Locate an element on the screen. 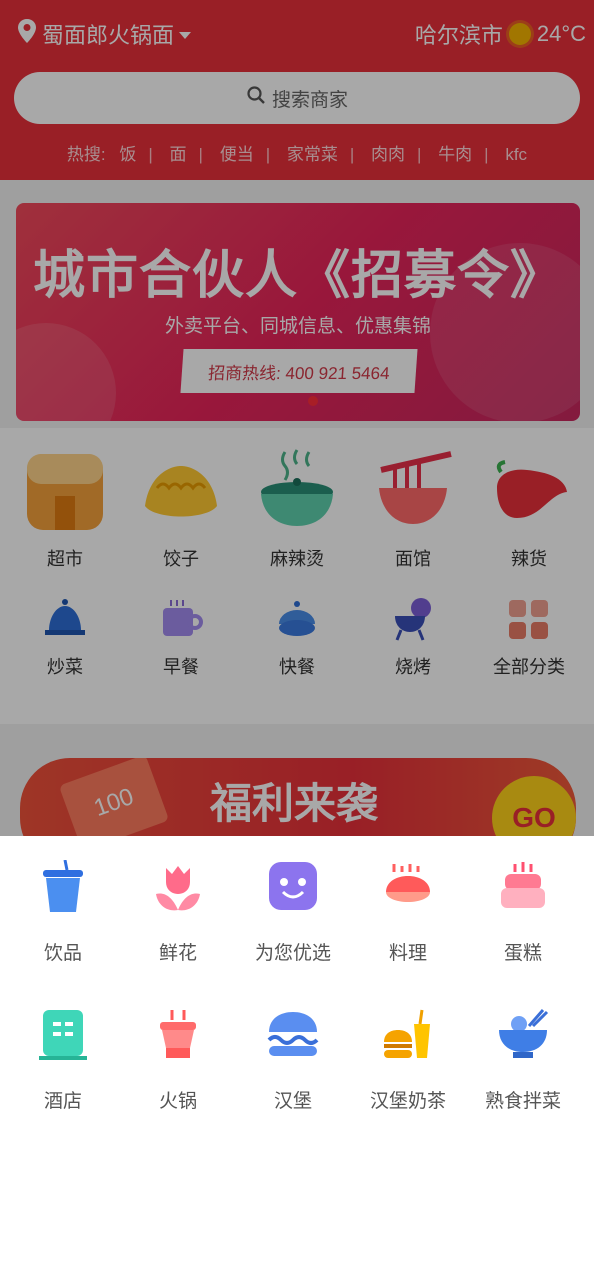 The image size is (594, 1280). sheet-item-label: 鲜花 is located at coordinates (177, 953).